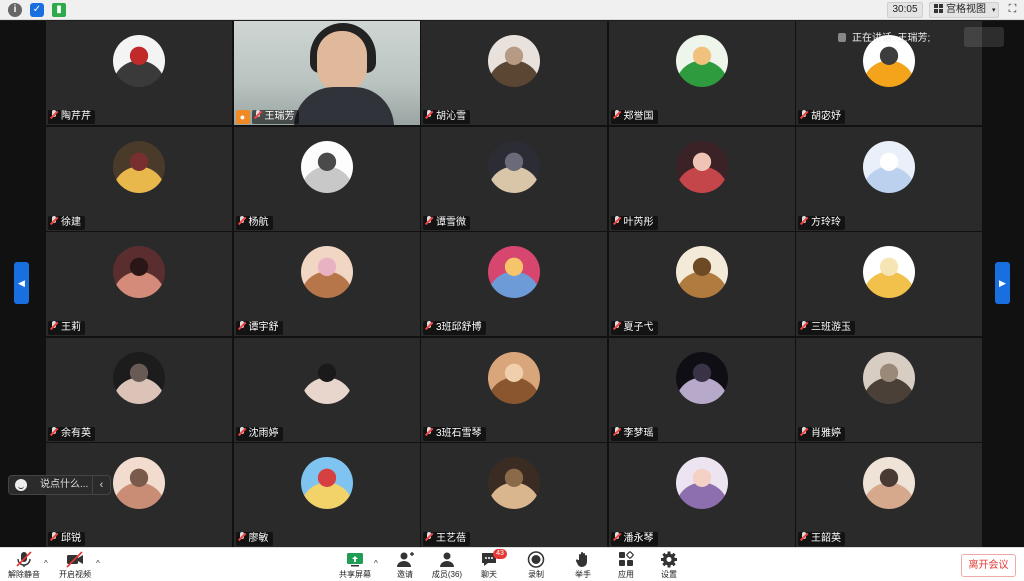 Image resolution: width=1024 pixels, height=581 pixels. I want to click on participant-tile: 潘永琴, so click(701, 495).